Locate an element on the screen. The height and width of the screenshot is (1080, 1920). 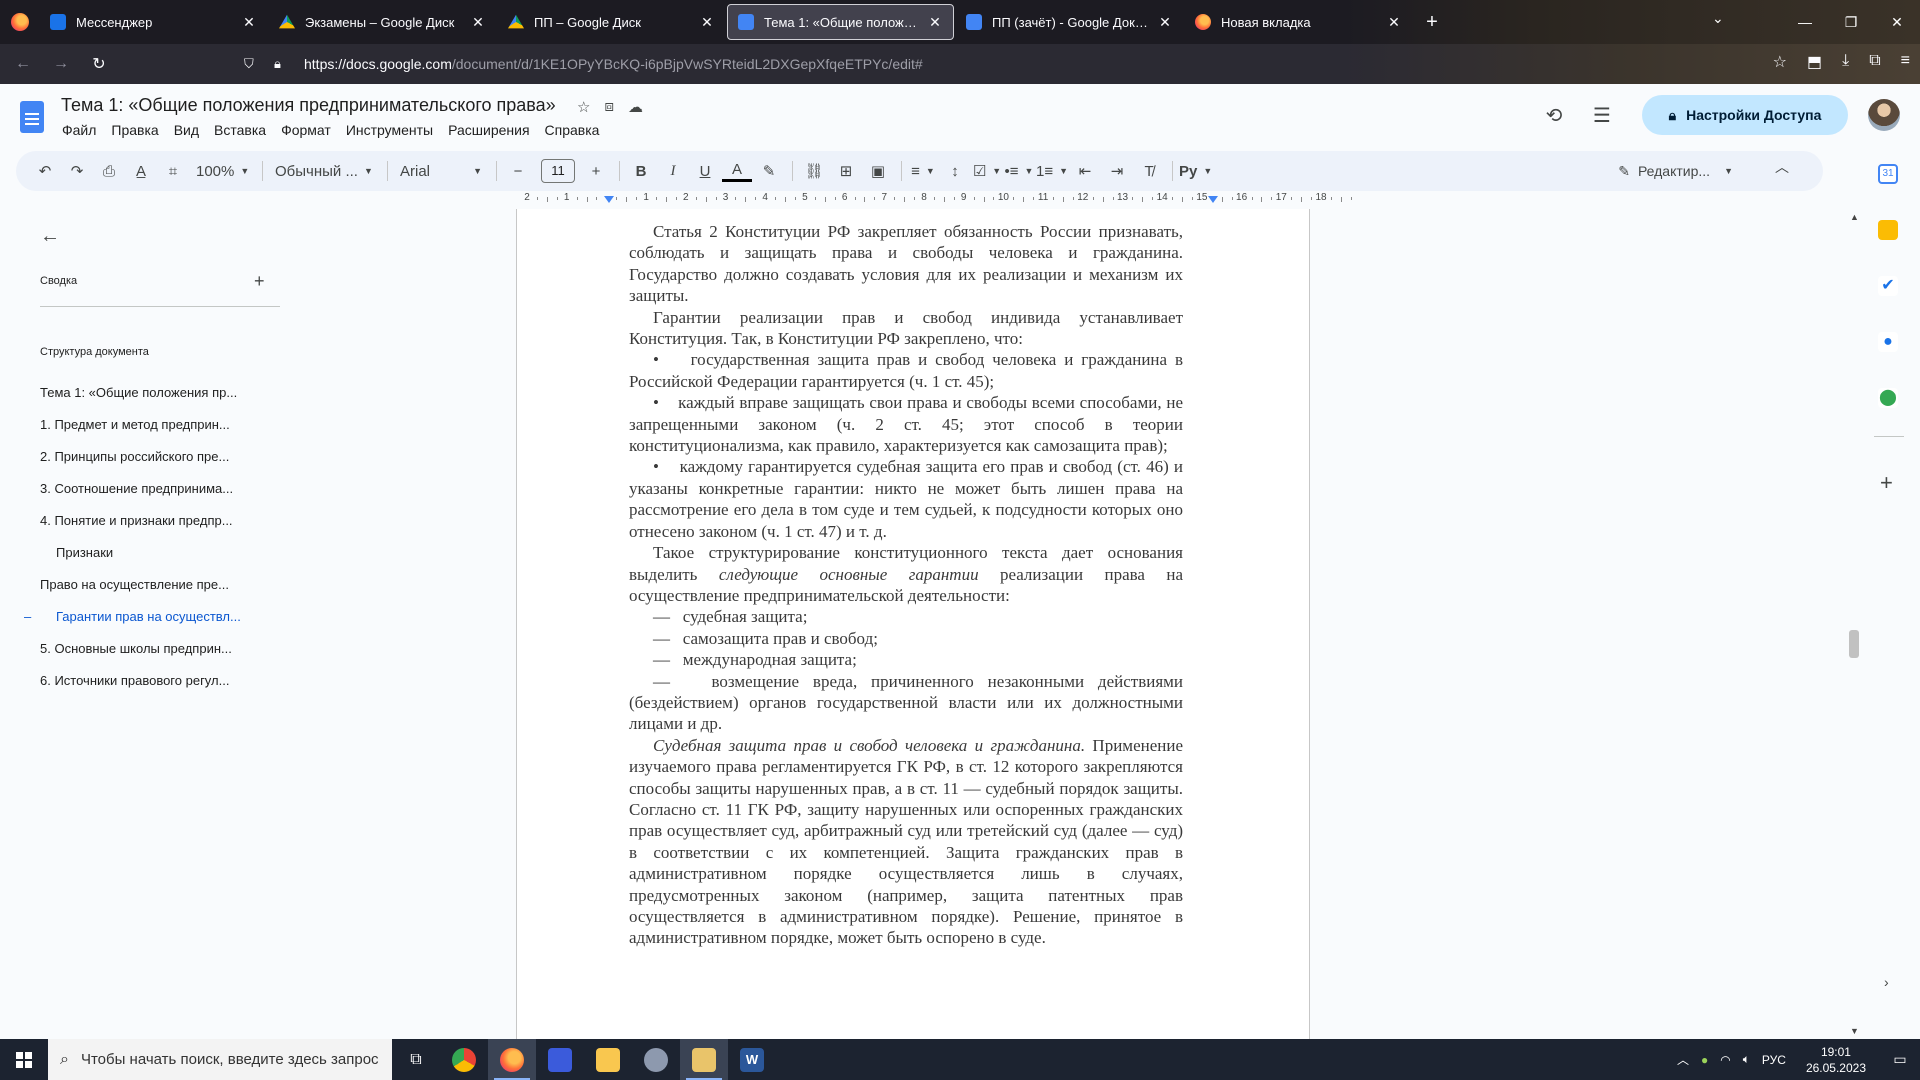
input-tools-icon: Рy ▼ is located at coordinates (1195, 171).